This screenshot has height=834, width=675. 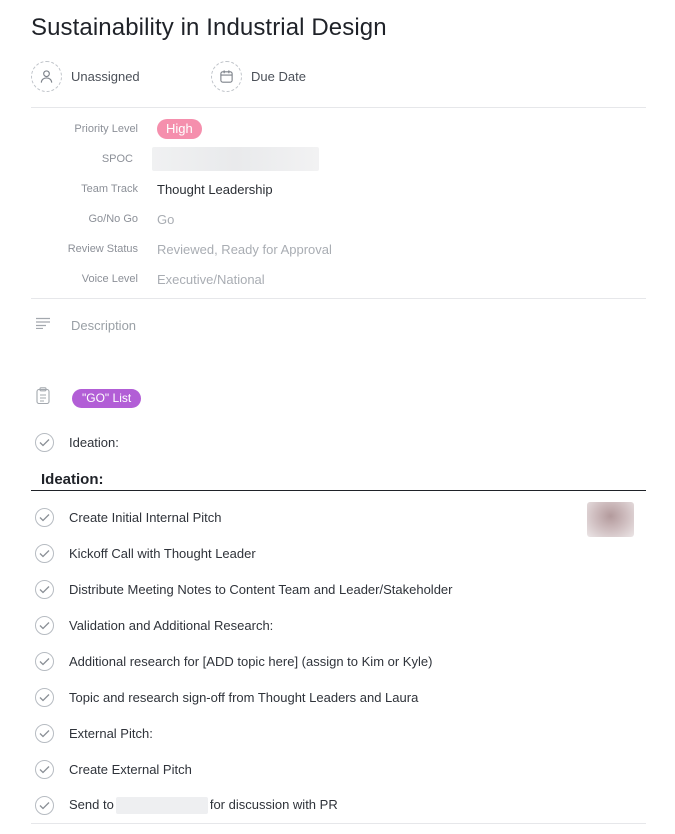 I want to click on user-icon, so click(x=46, y=76).